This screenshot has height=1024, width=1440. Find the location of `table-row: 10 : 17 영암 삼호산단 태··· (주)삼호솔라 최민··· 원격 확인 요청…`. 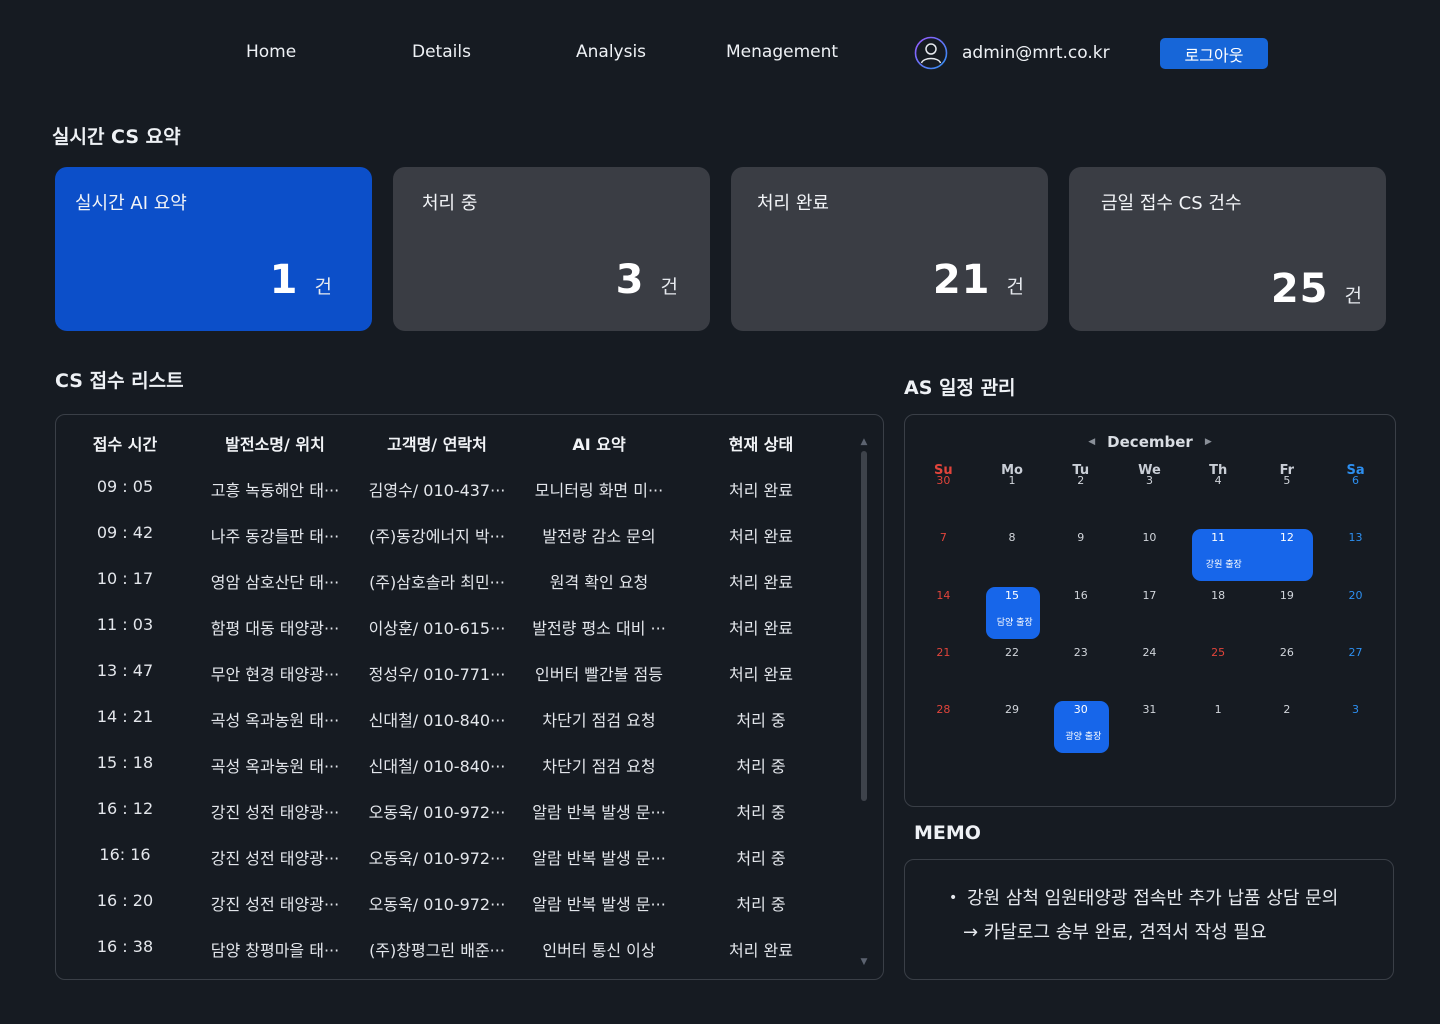

table-row: 10 : 17 영암 삼호산단 태··· (주)삼호솔라 최민··· 원격 확인 요청… is located at coordinates (456, 581).